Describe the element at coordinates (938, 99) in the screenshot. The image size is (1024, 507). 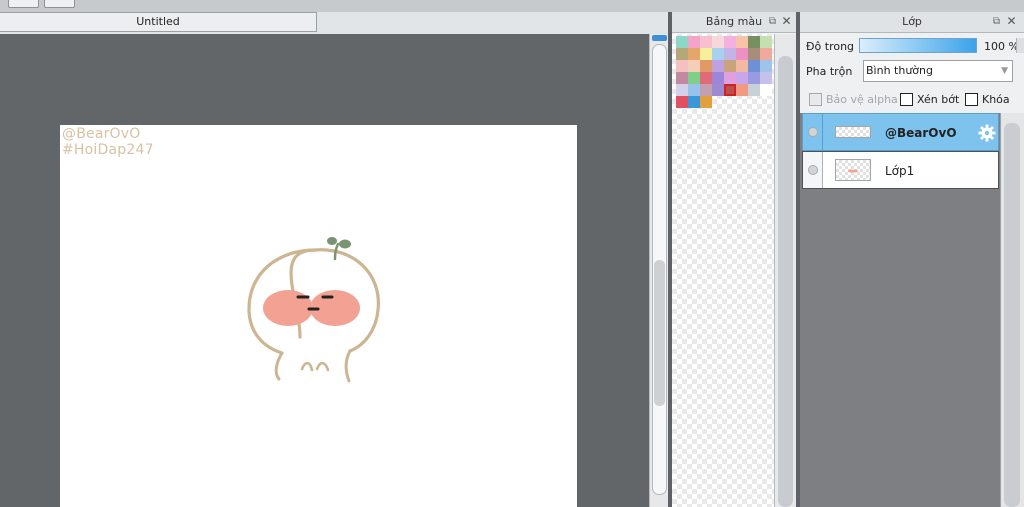
I see `clipping-label: Xén bớt` at that location.